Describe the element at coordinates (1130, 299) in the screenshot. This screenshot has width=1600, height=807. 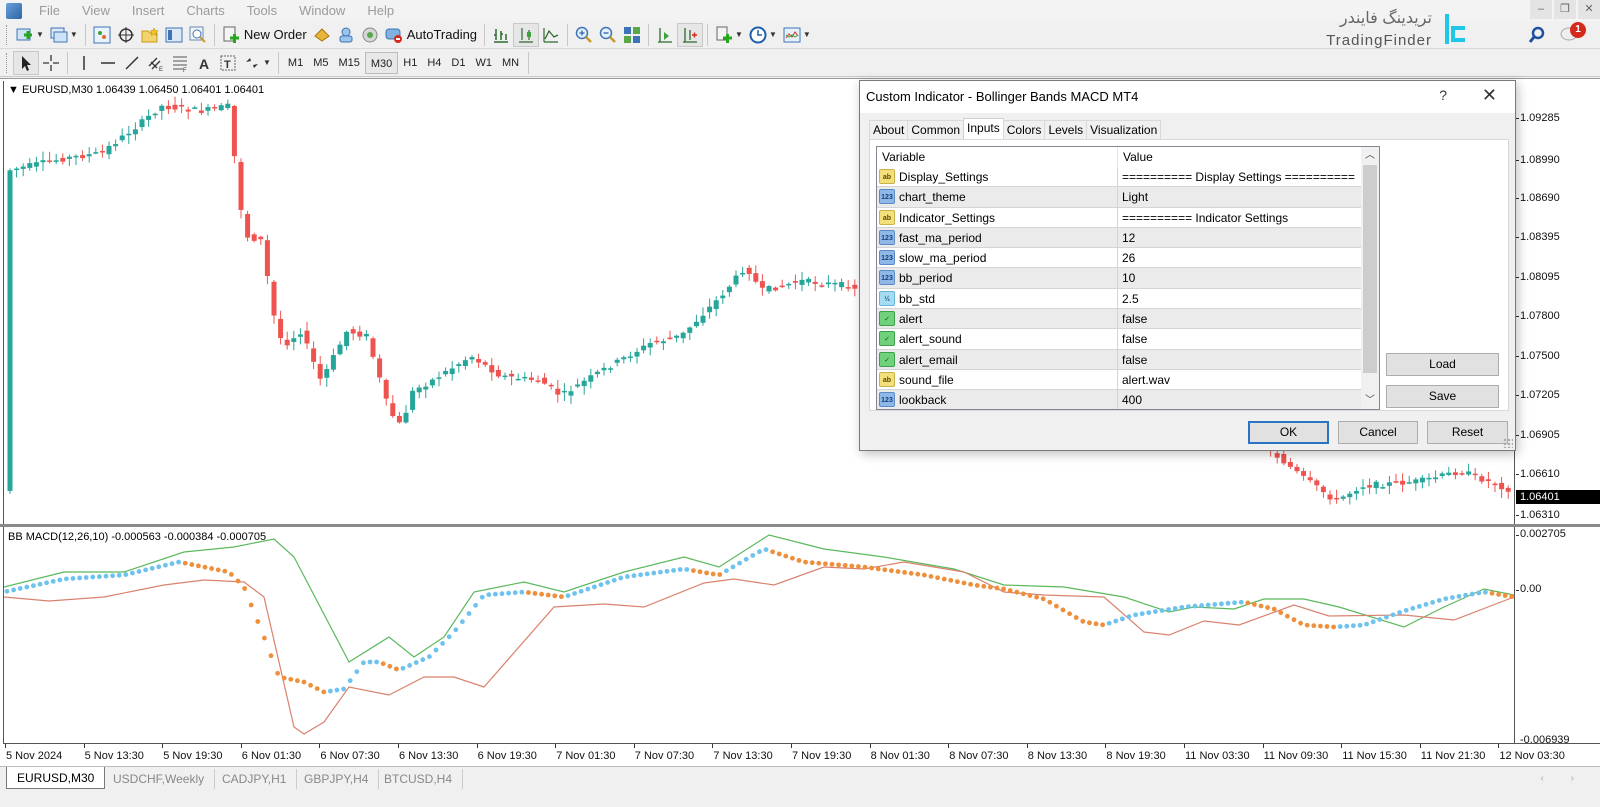
I see `input-value: 2.5` at that location.